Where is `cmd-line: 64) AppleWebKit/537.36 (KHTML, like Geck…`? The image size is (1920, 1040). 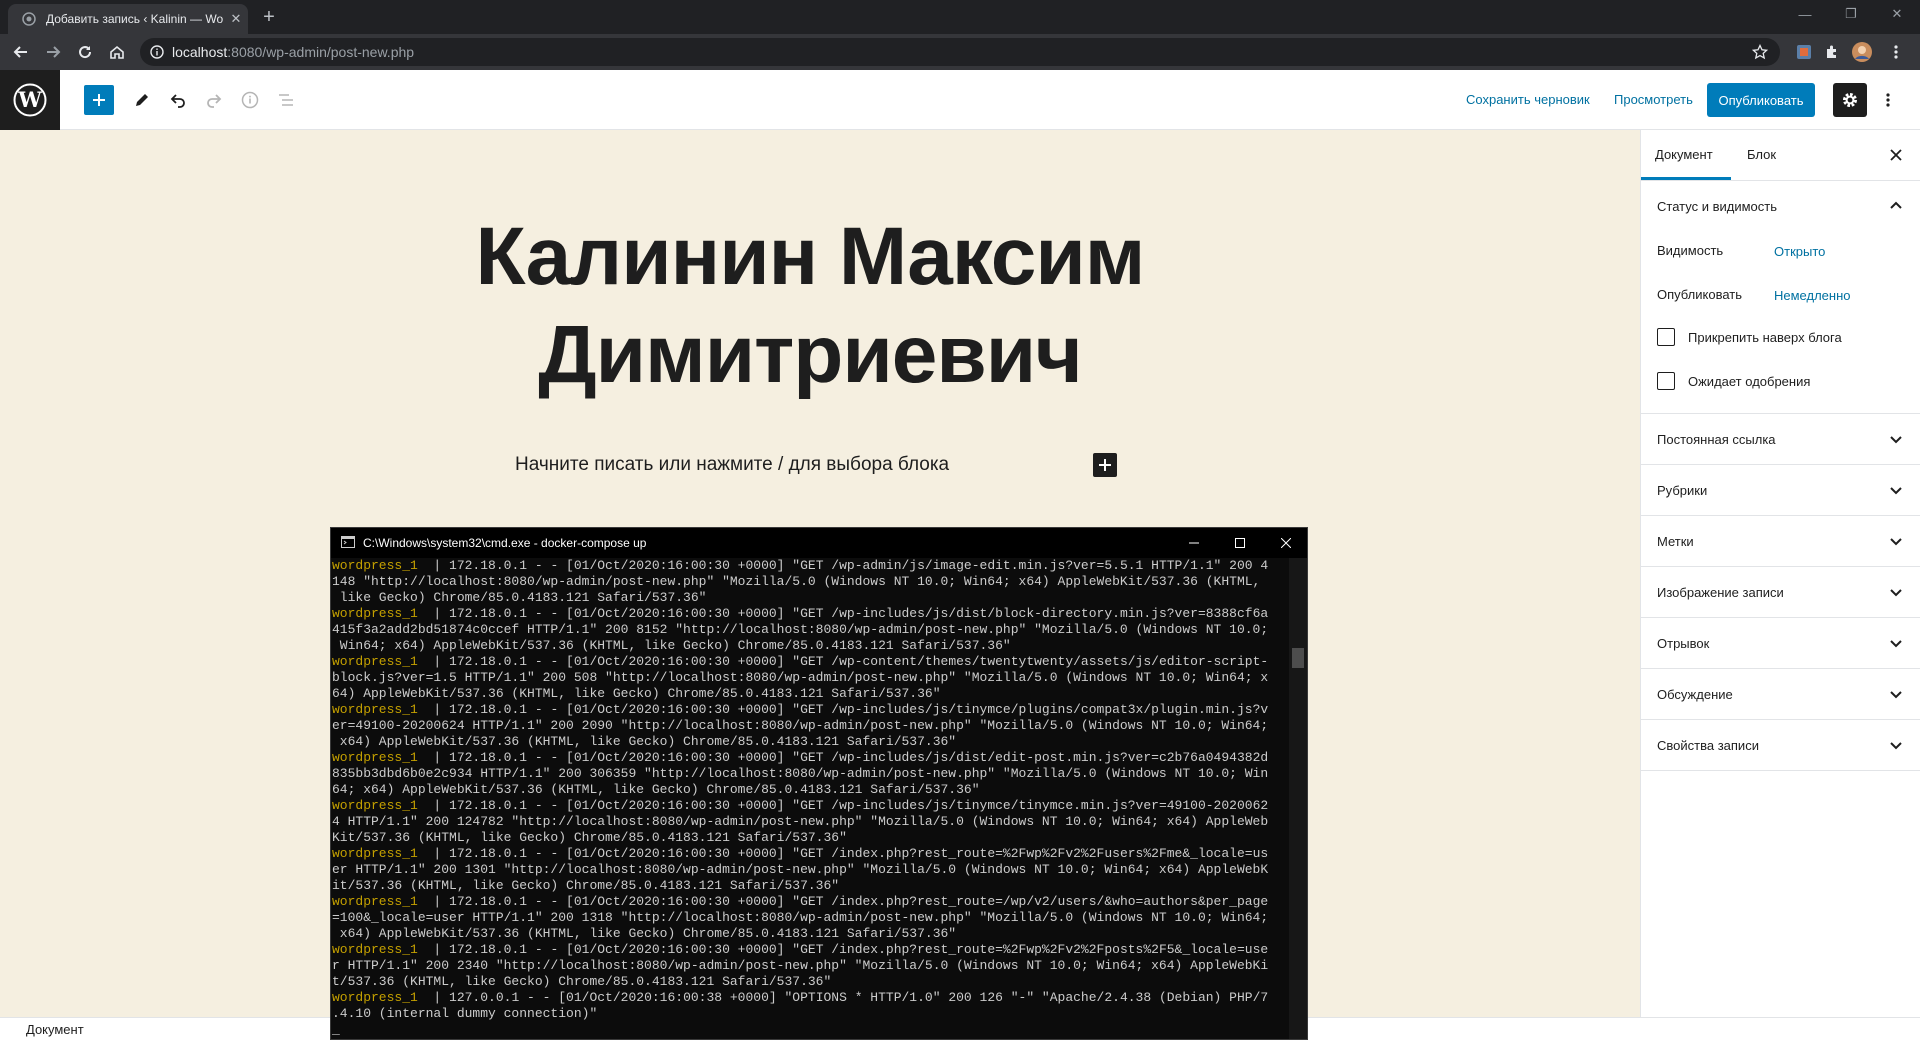 cmd-line: 64) AppleWebKit/537.36 (KHTML, like Geck… is located at coordinates (810, 694).